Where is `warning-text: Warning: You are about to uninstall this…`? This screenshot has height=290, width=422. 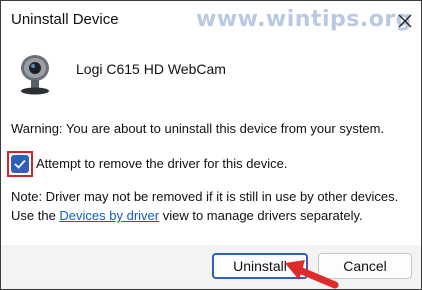 warning-text: Warning: You are about to uninstall this… is located at coordinates (198, 128).